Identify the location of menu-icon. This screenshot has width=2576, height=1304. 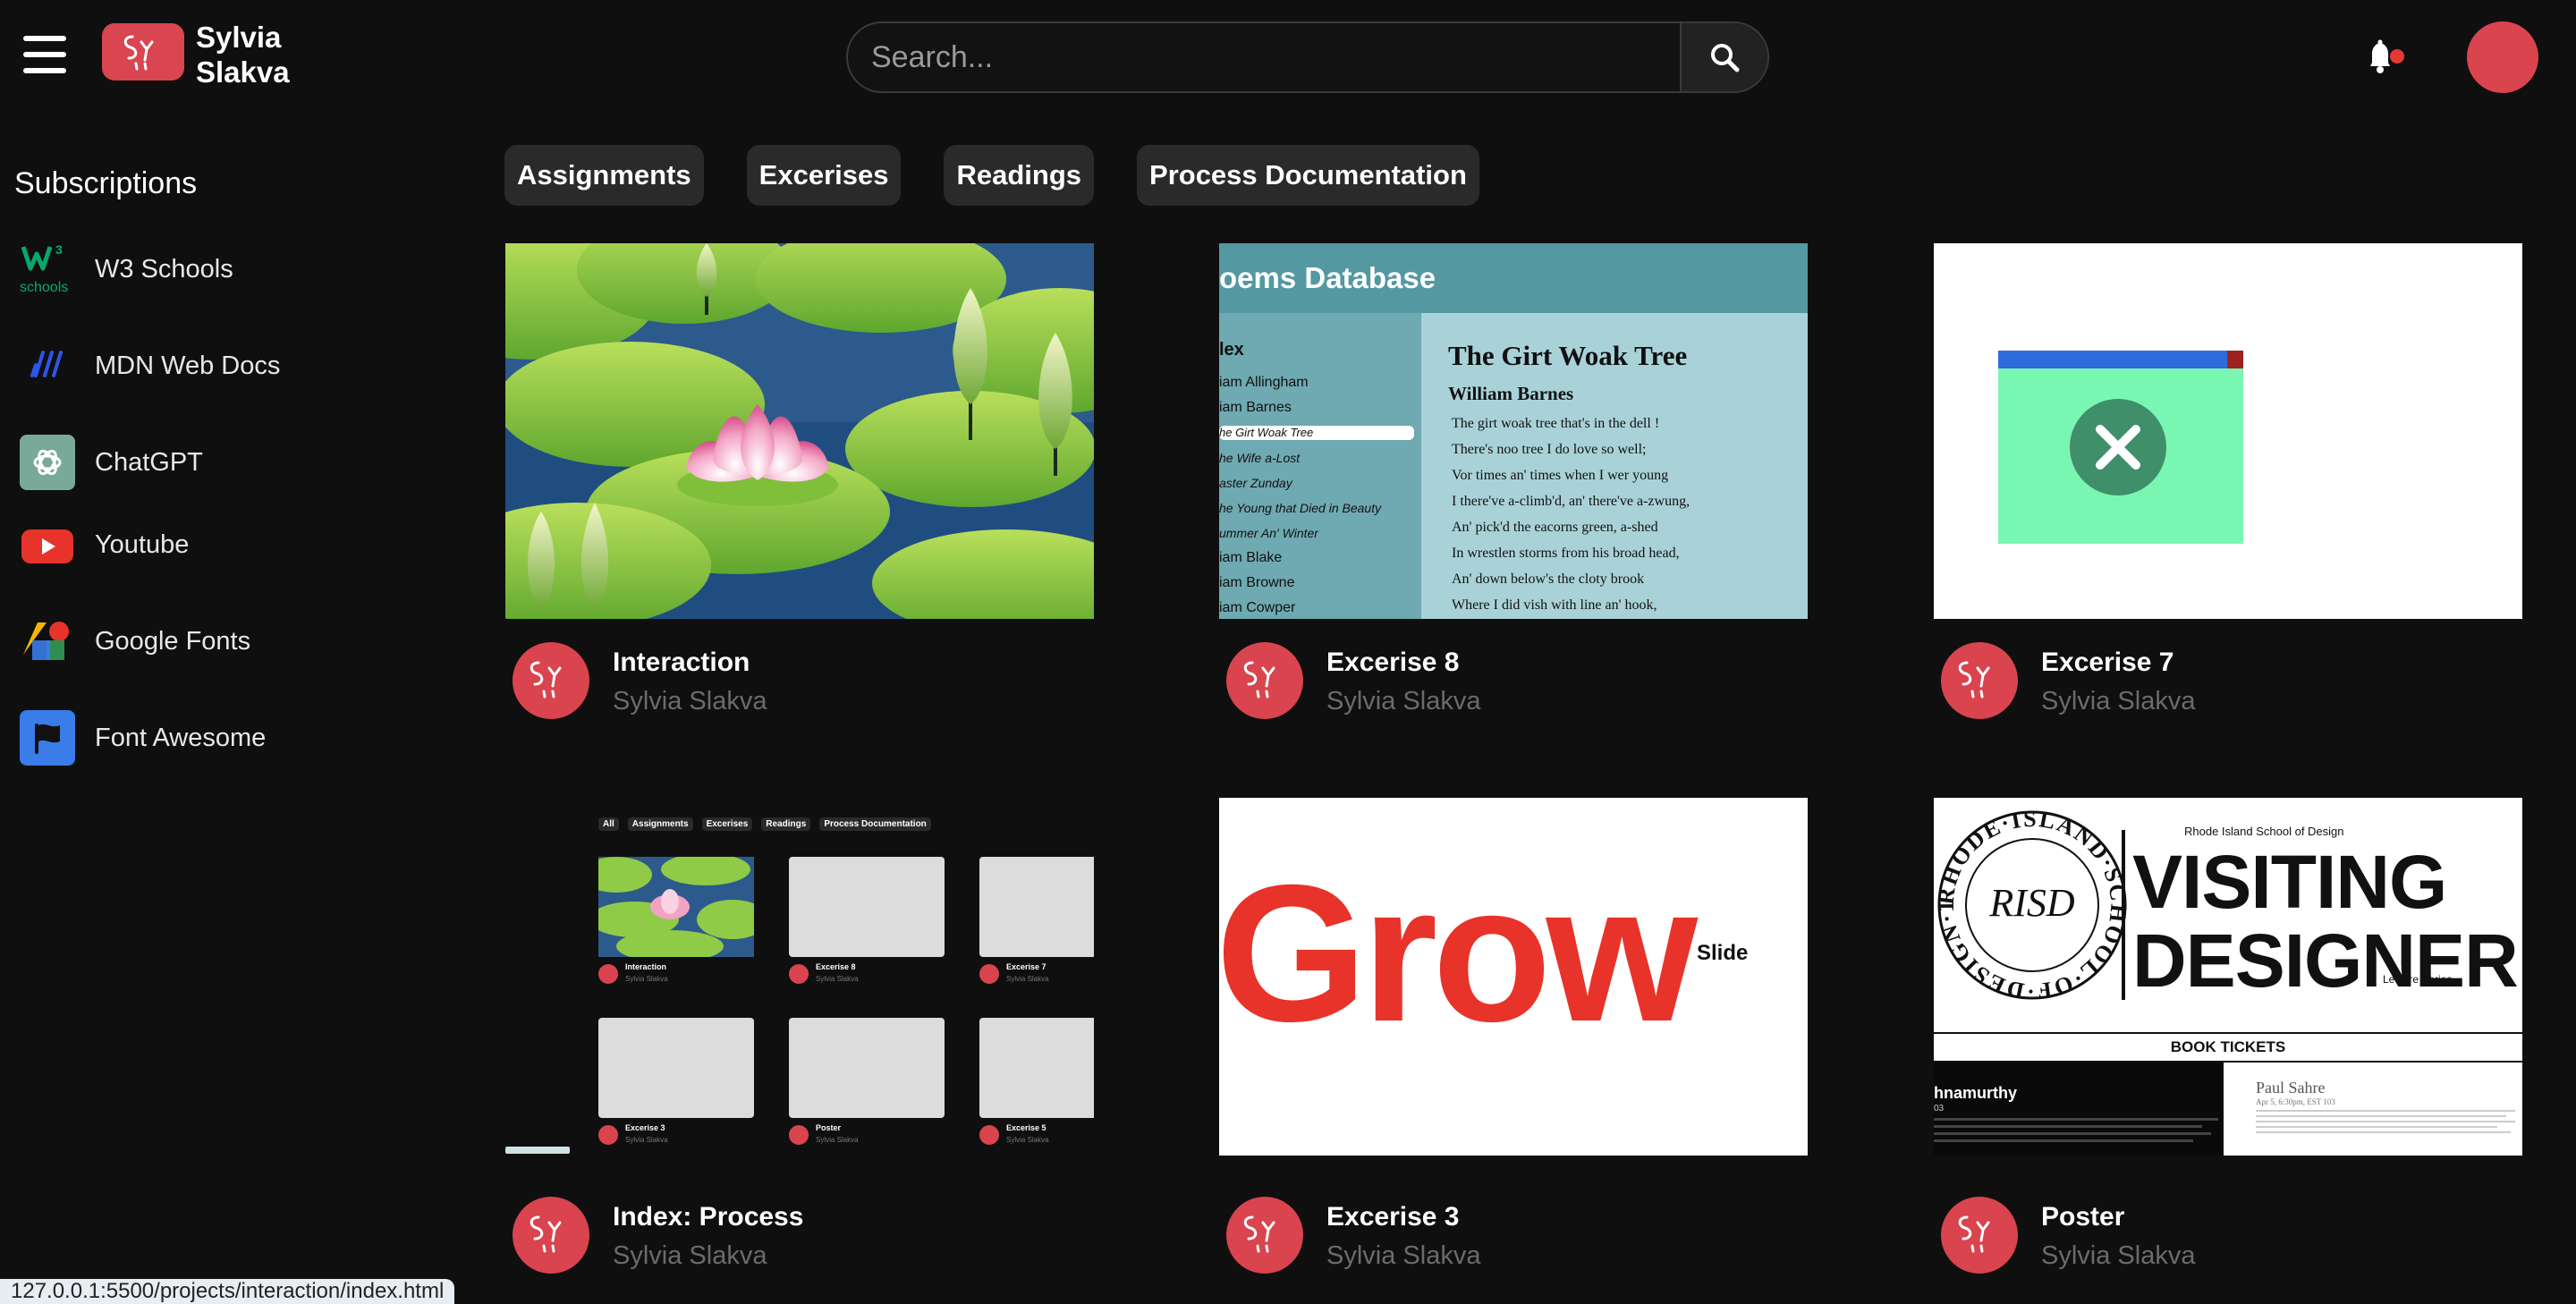
(44, 54).